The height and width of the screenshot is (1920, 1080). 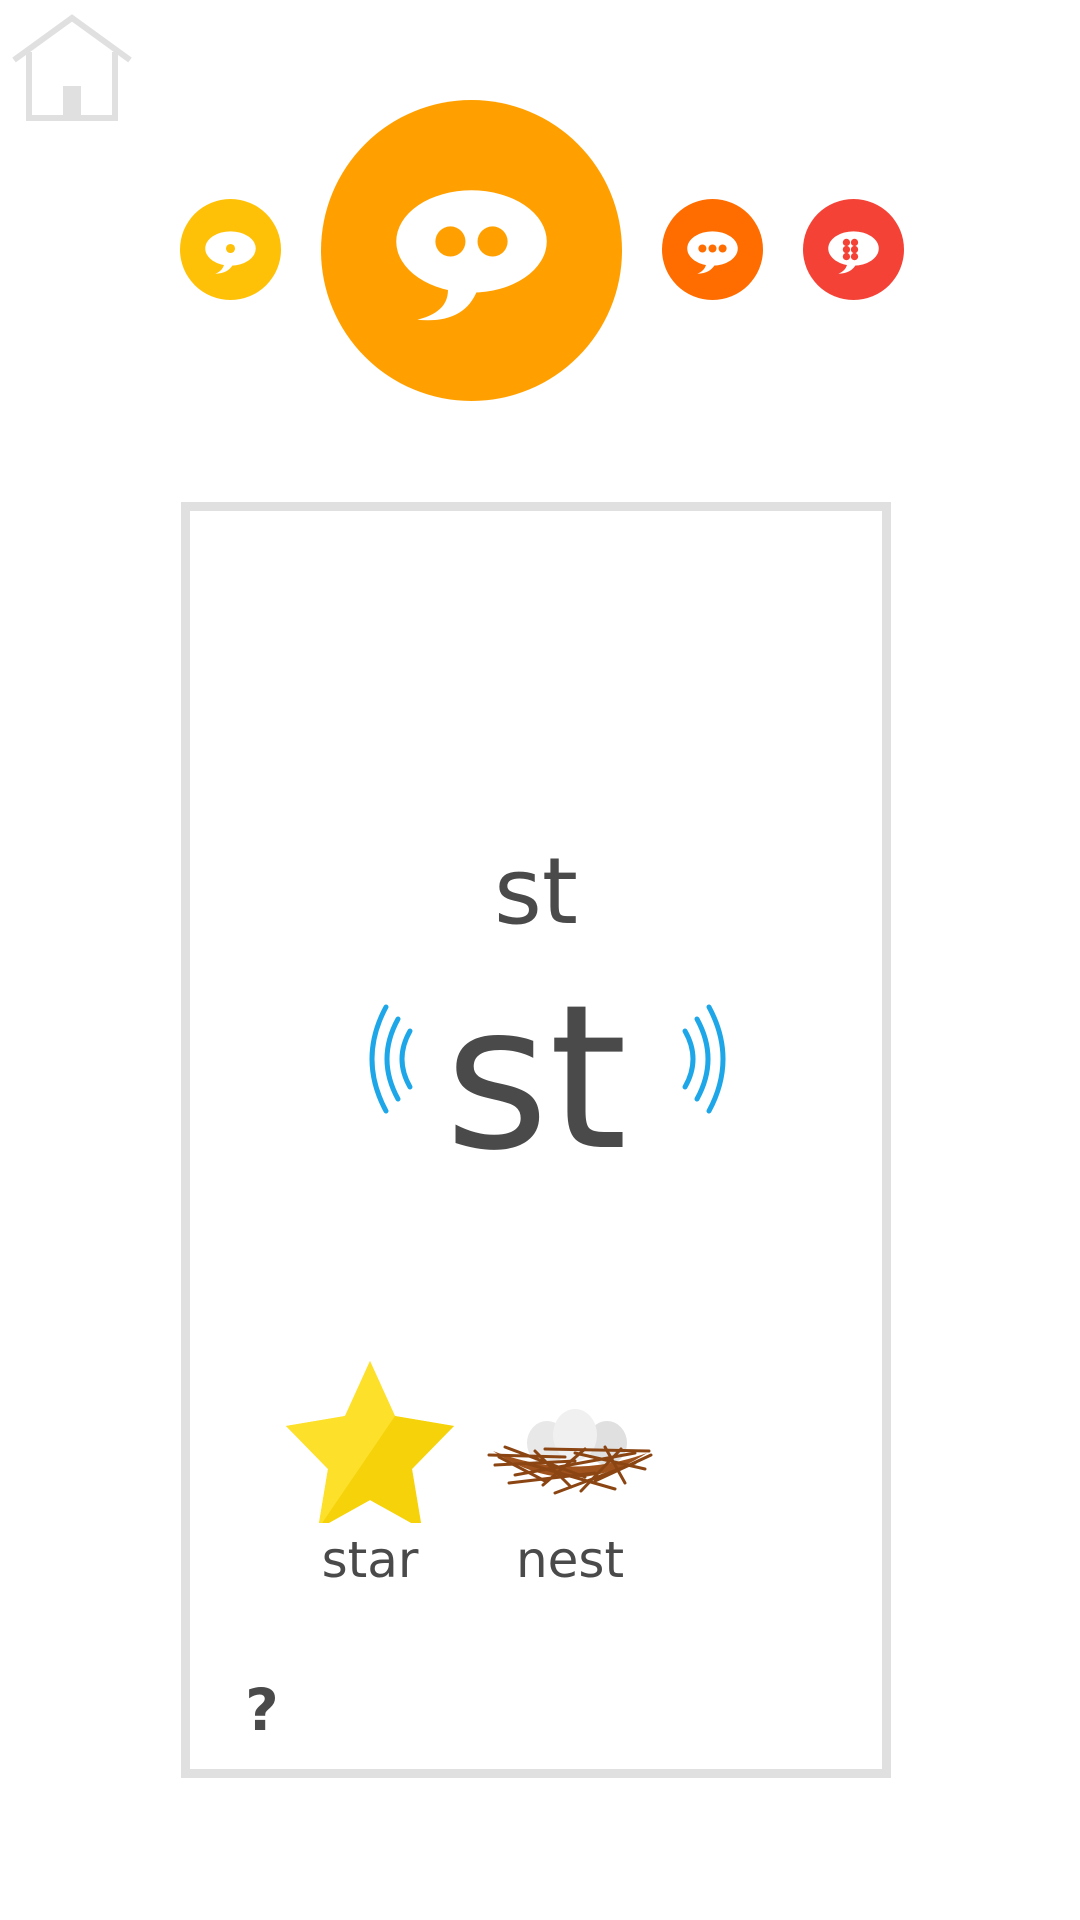 What do you see at coordinates (370, 1560) in the screenshot?
I see `word-label: star` at bounding box center [370, 1560].